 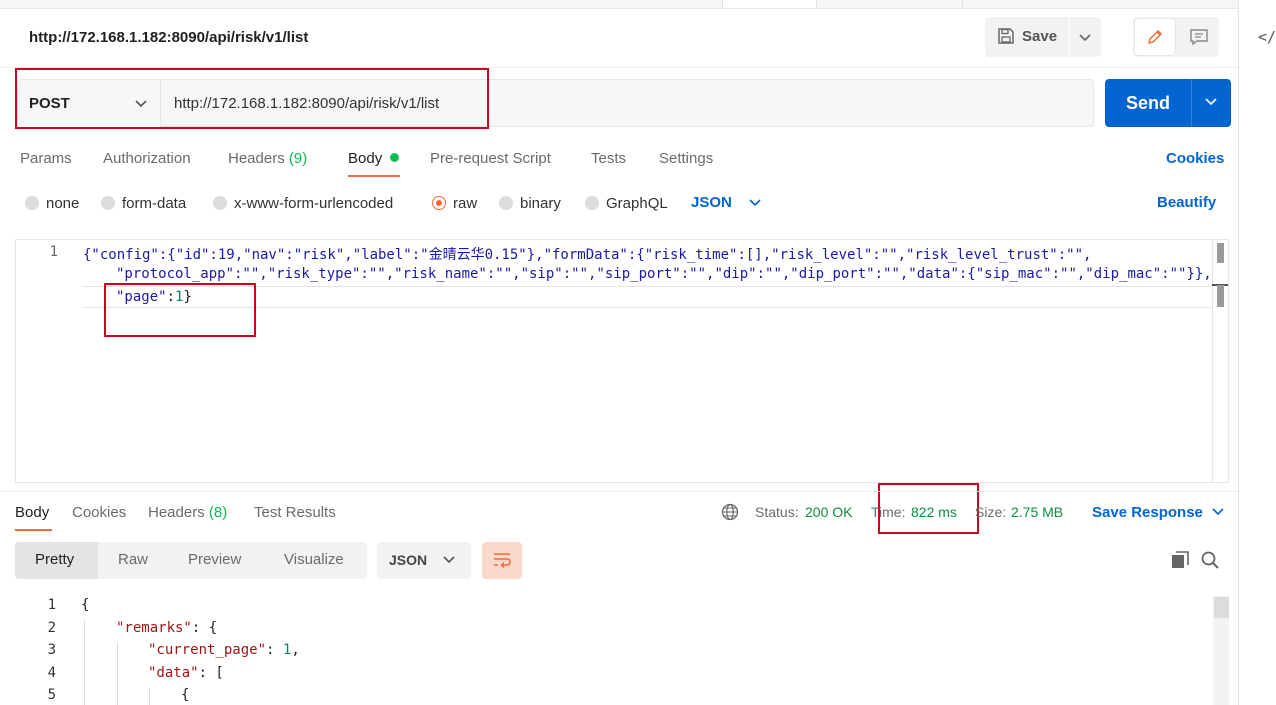 I want to click on json-key: "current_page", so click(x=207, y=650).